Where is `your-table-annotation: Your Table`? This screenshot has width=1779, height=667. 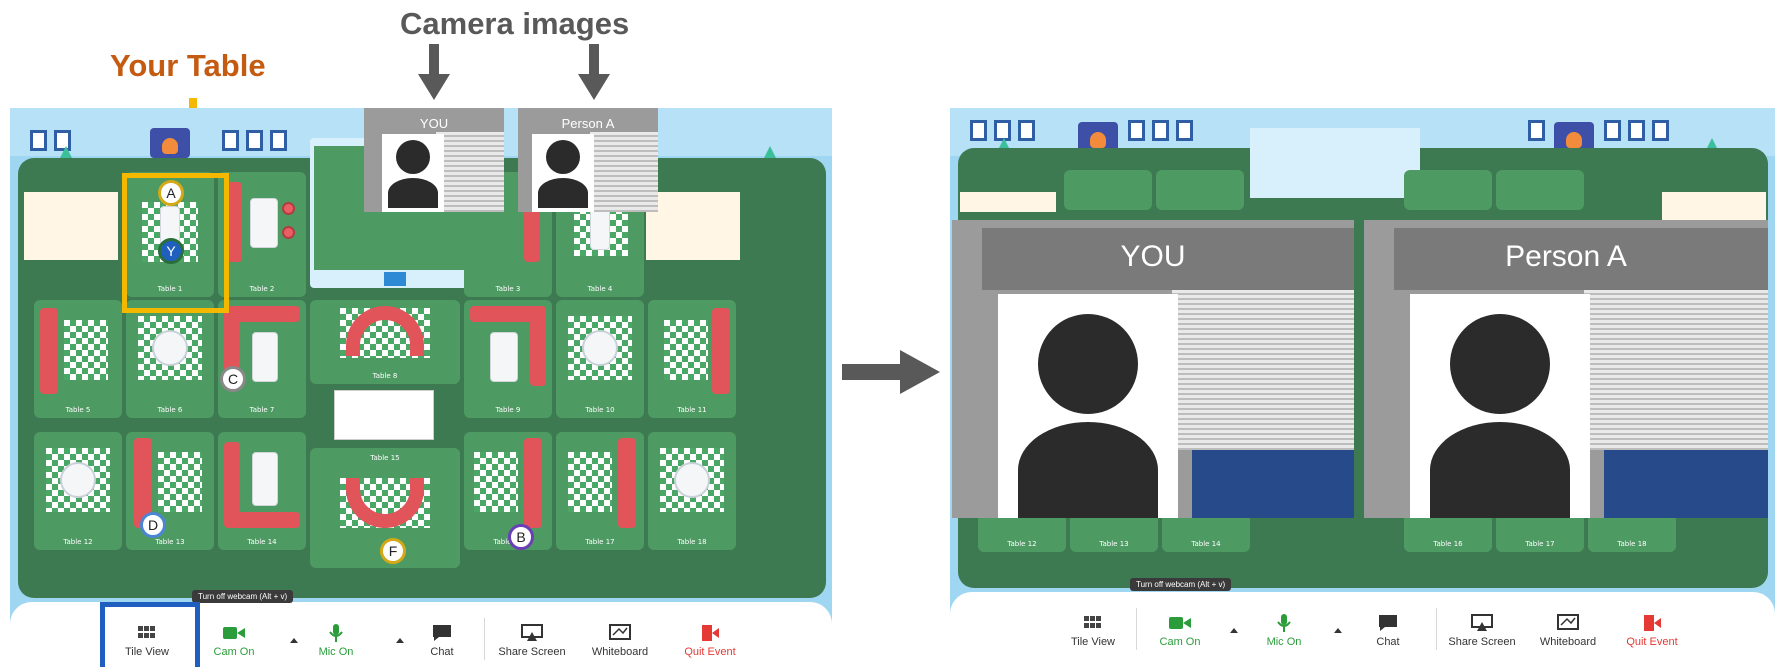 your-table-annotation: Your Table is located at coordinates (188, 65).